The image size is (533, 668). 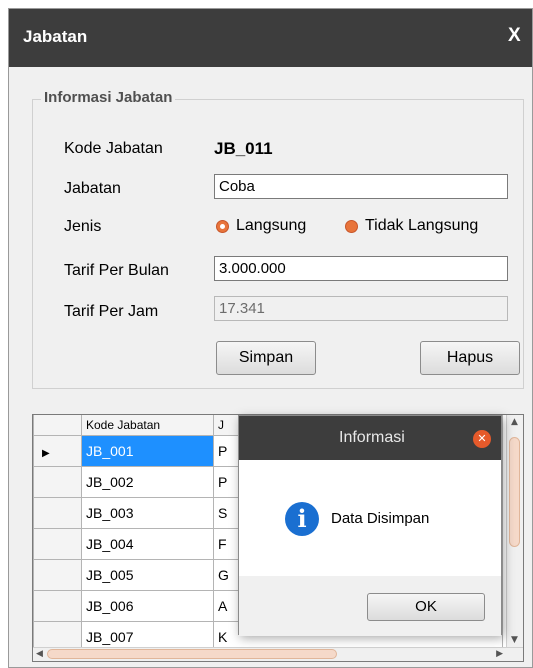 What do you see at coordinates (222, 226) in the screenshot?
I see `radio-checked-icon` at bounding box center [222, 226].